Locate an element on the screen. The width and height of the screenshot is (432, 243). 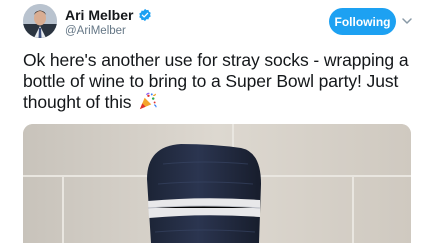
author-display-name: Ari Melber is located at coordinates (99, 15).